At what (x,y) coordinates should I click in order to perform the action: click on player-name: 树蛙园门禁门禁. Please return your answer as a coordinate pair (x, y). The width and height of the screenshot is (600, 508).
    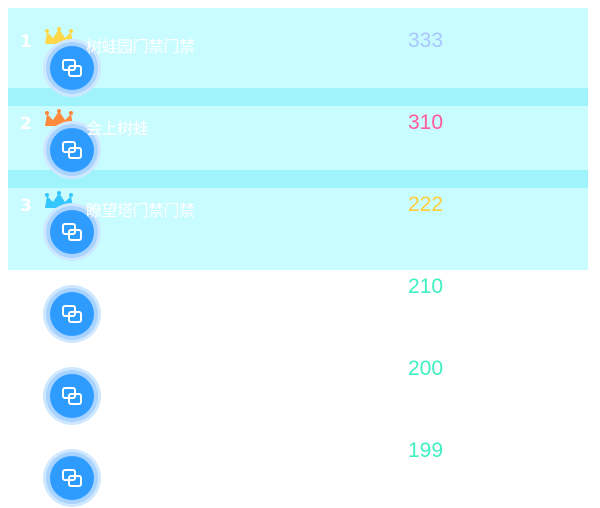
    Looking at the image, I should click on (140, 46).